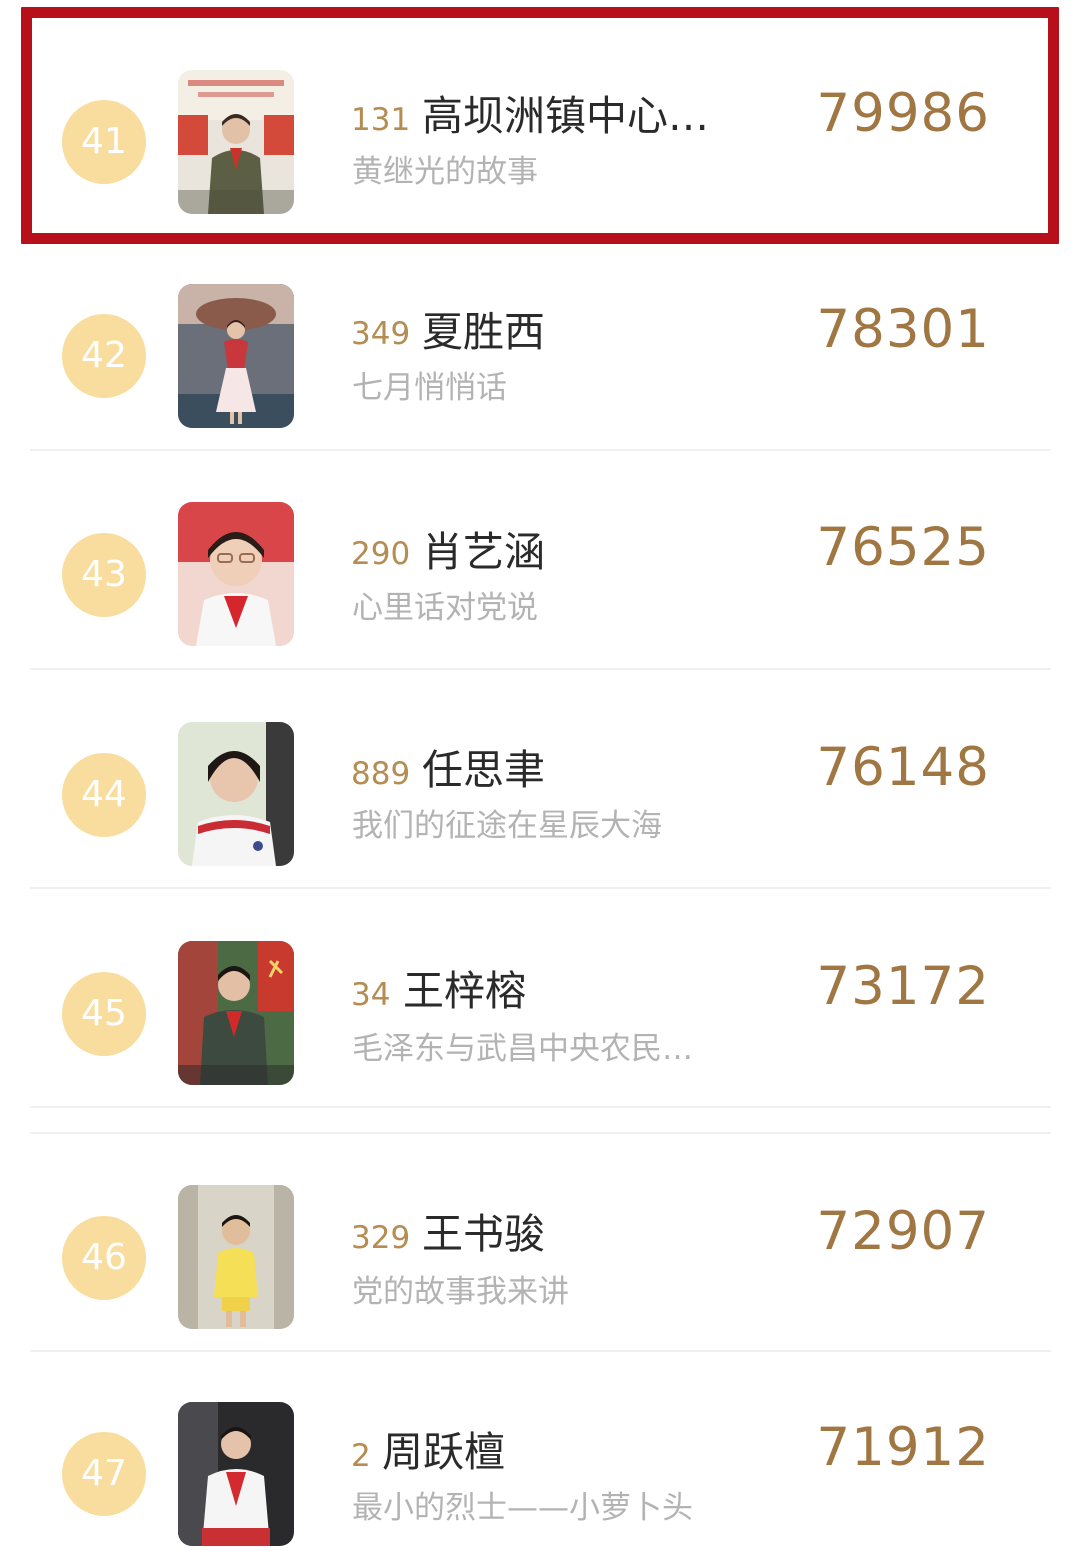  Describe the element at coordinates (361, 1456) in the screenshot. I see `entry-number: 2` at that location.